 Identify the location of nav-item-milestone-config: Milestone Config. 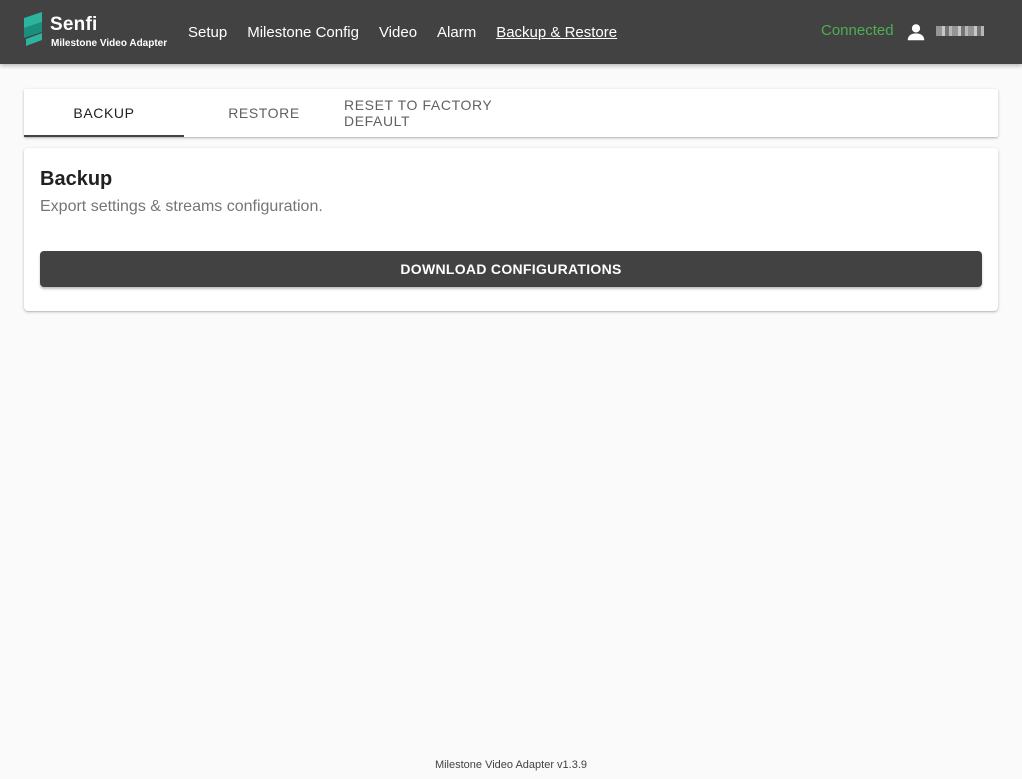
(303, 32).